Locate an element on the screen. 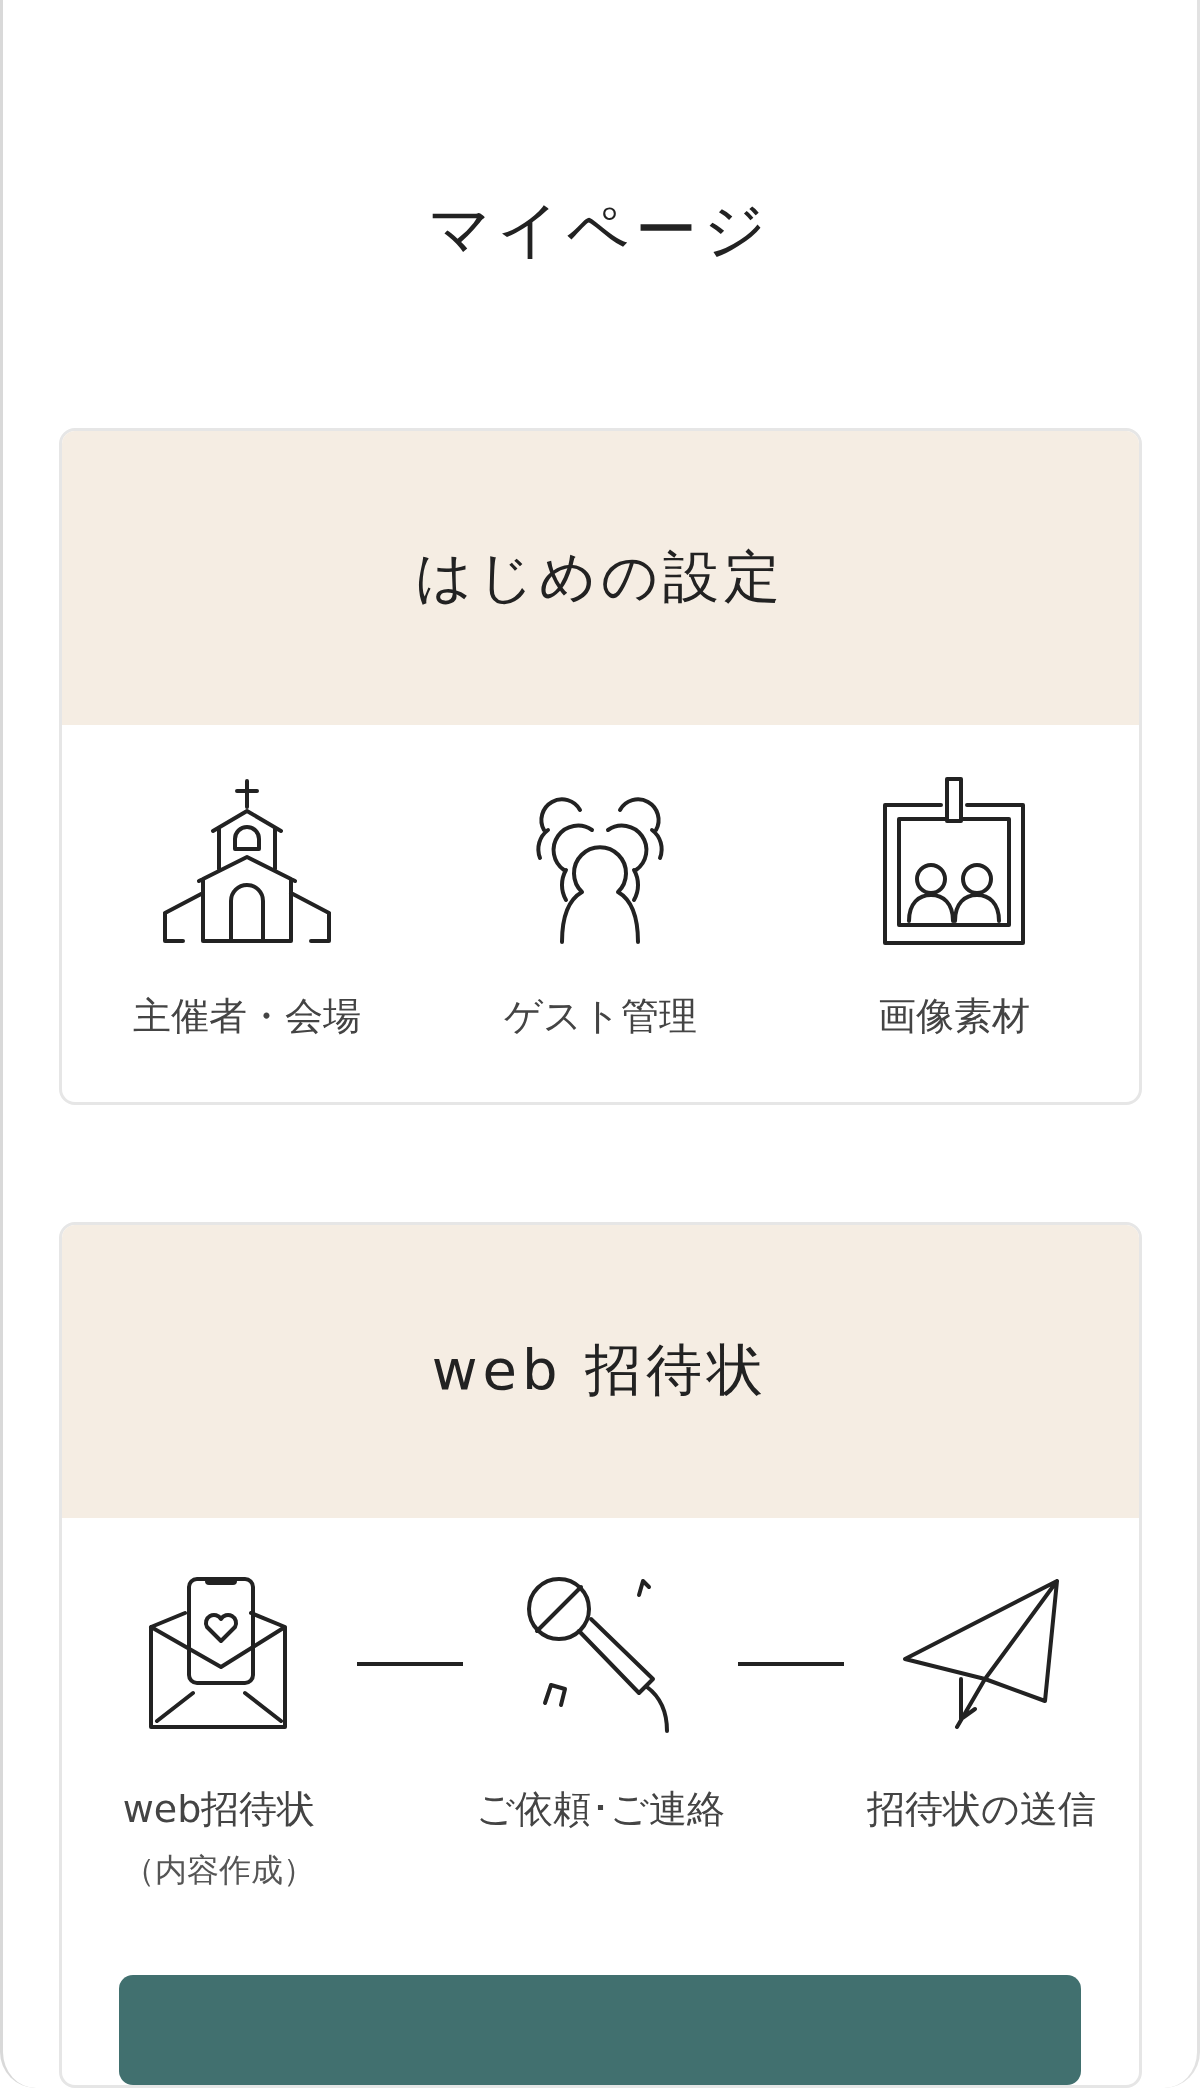  menu-item-label: 主催者・会場 is located at coordinates (246, 1016).